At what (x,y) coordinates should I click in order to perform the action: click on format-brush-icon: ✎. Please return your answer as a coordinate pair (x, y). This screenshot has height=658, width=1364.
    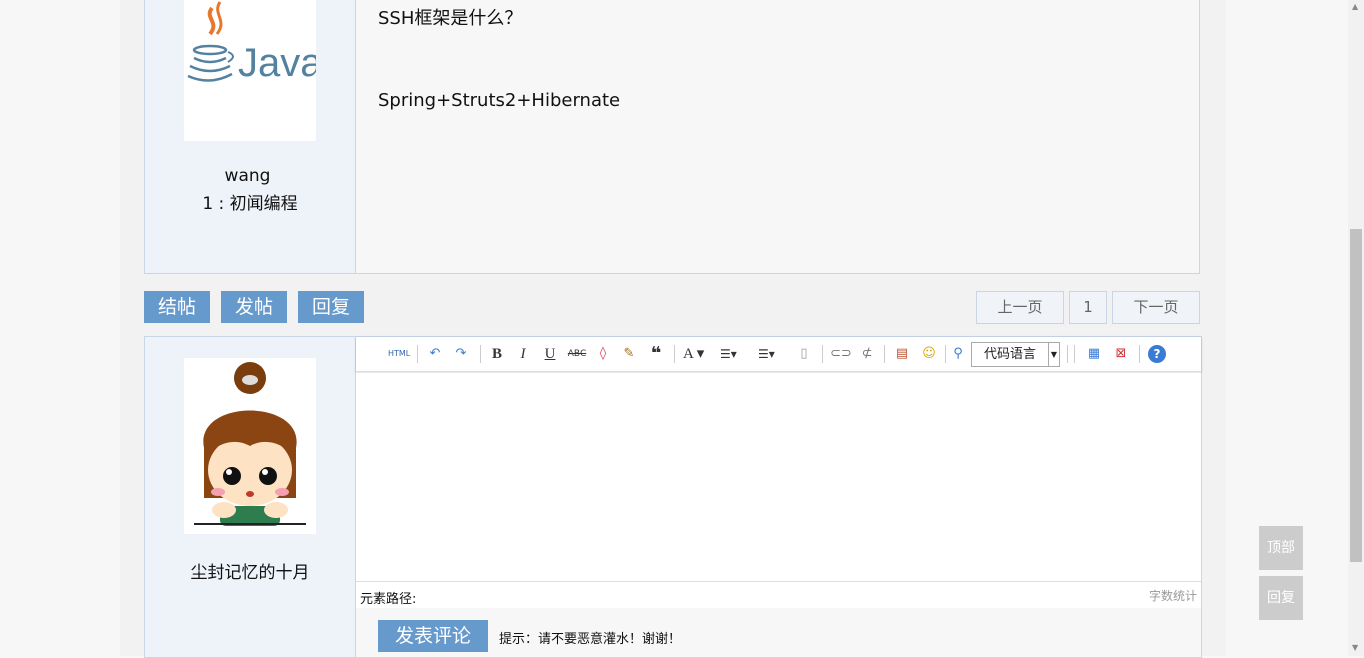
    Looking at the image, I should click on (629, 354).